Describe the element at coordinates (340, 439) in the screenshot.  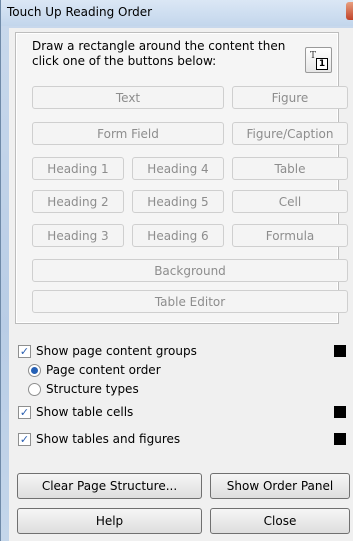
I see `tables-and-figures-color-swatch` at that location.